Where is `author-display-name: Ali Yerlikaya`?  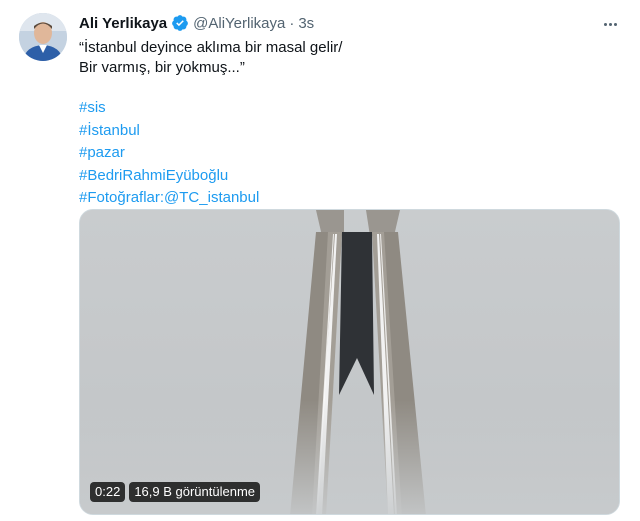 author-display-name: Ali Yerlikaya is located at coordinates (123, 23).